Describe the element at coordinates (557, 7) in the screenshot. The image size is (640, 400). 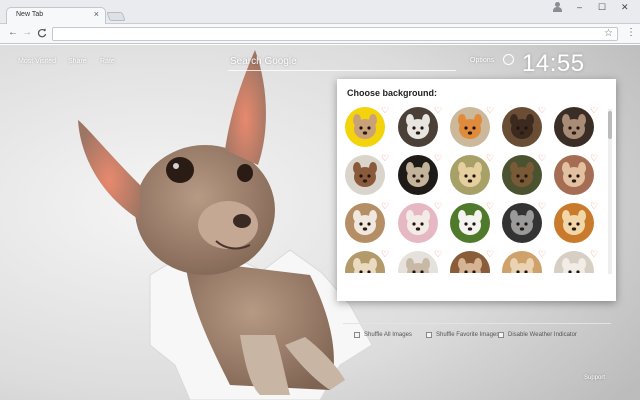
I see `profile-icon` at that location.